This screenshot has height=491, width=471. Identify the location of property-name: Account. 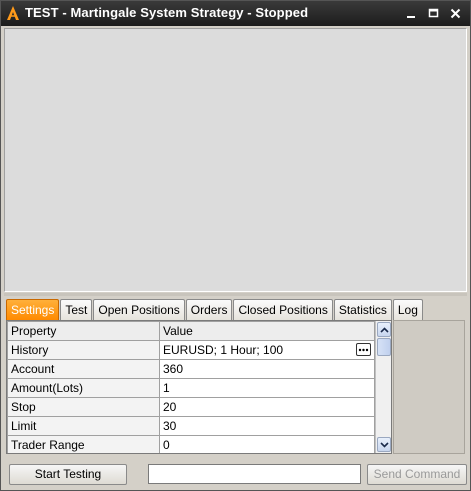
(83, 369).